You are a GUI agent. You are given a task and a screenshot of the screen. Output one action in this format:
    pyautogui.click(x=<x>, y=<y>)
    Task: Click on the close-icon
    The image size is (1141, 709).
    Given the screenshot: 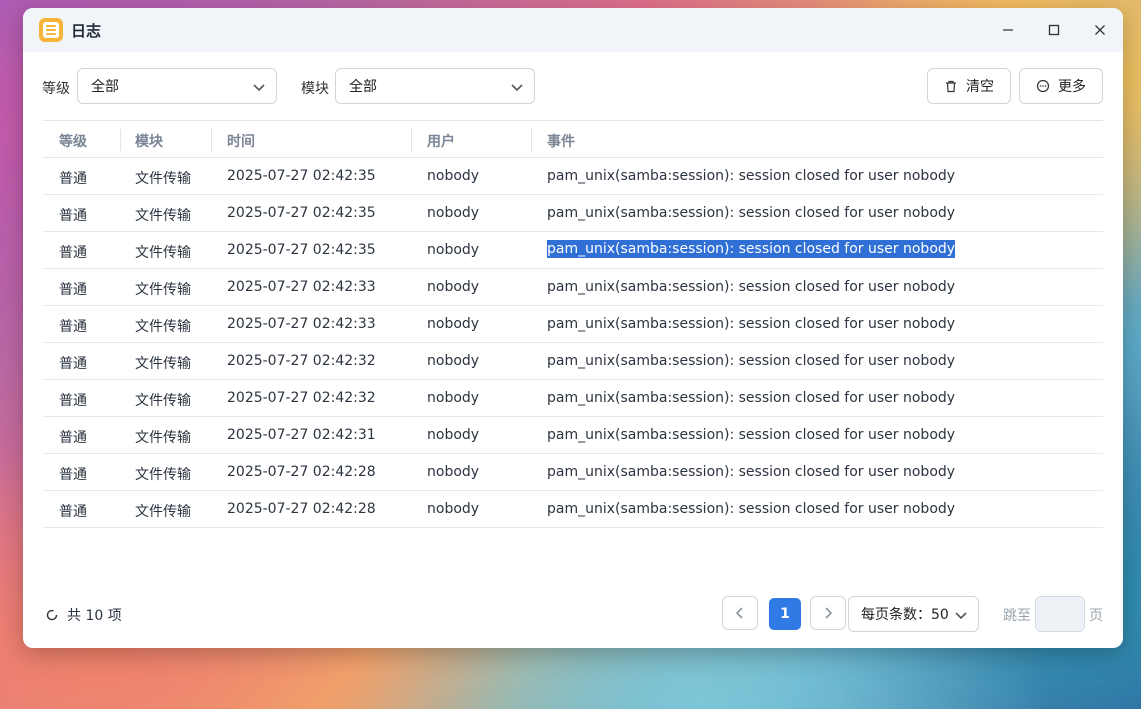 What is the action you would take?
    pyautogui.click(x=1100, y=30)
    